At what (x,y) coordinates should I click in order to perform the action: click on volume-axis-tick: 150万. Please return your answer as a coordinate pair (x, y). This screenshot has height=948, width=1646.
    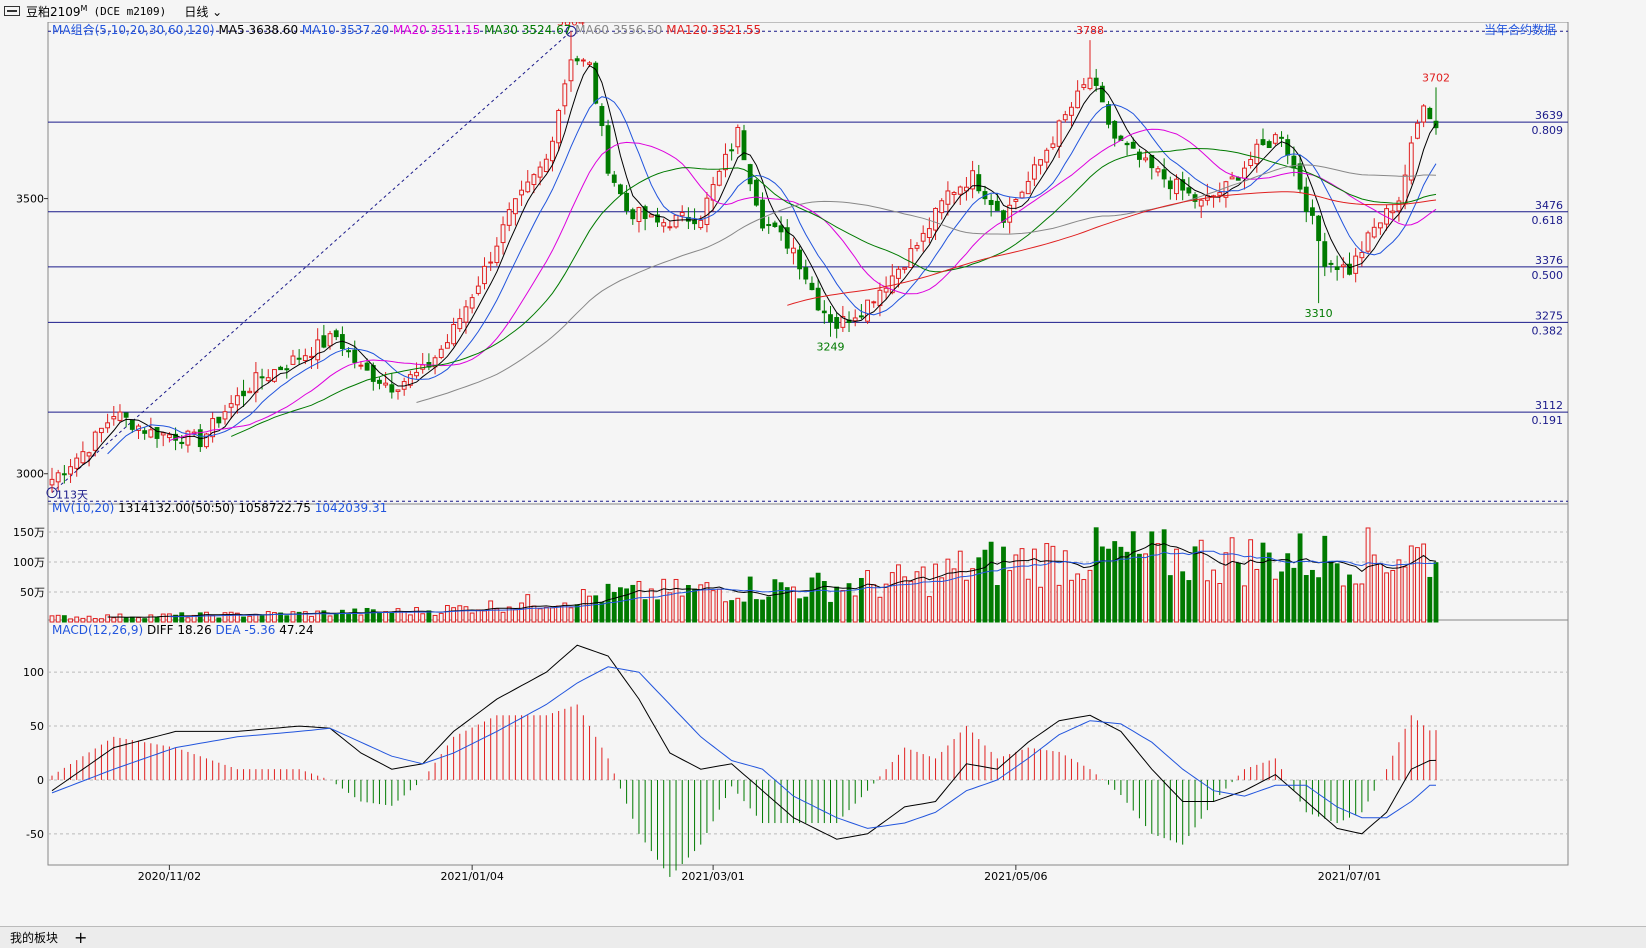
    Looking at the image, I should click on (29, 532).